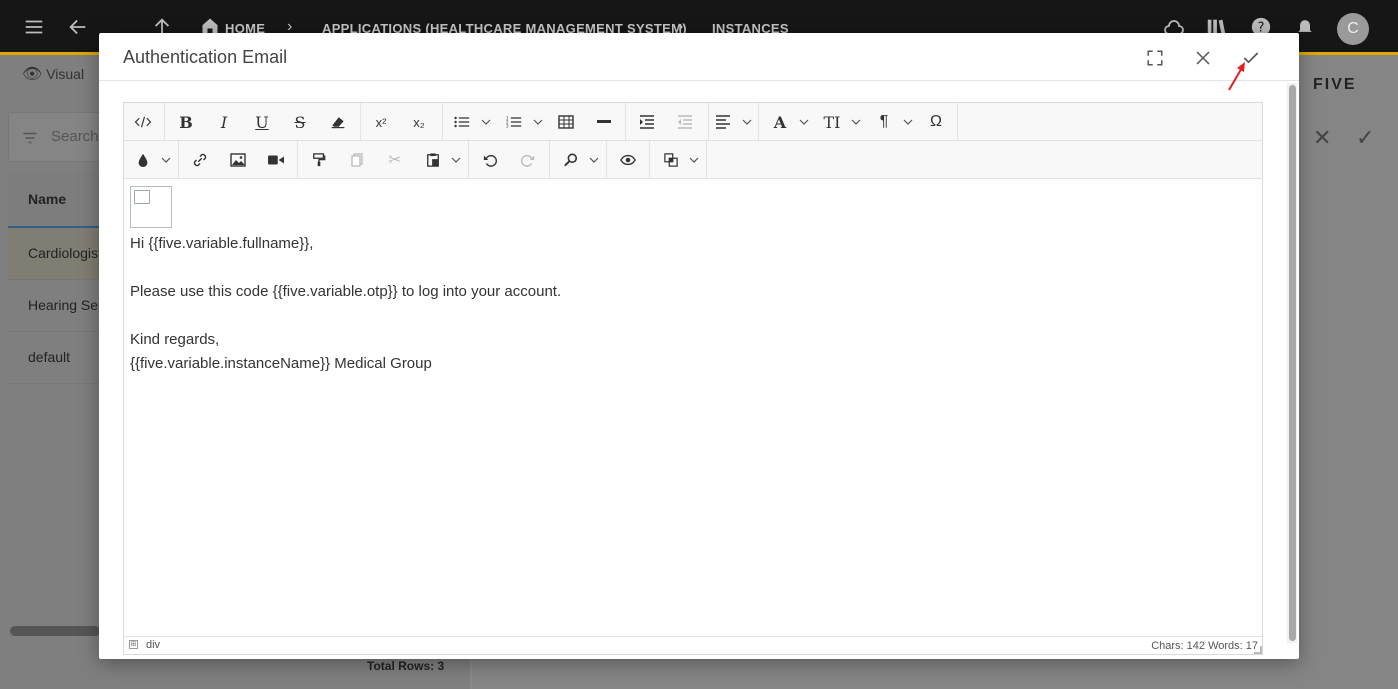 The image size is (1398, 689). I want to click on editor-toolbar-row-1: B I U S x² x₂ 123 A TI ¶ Ω, so click(693, 122).